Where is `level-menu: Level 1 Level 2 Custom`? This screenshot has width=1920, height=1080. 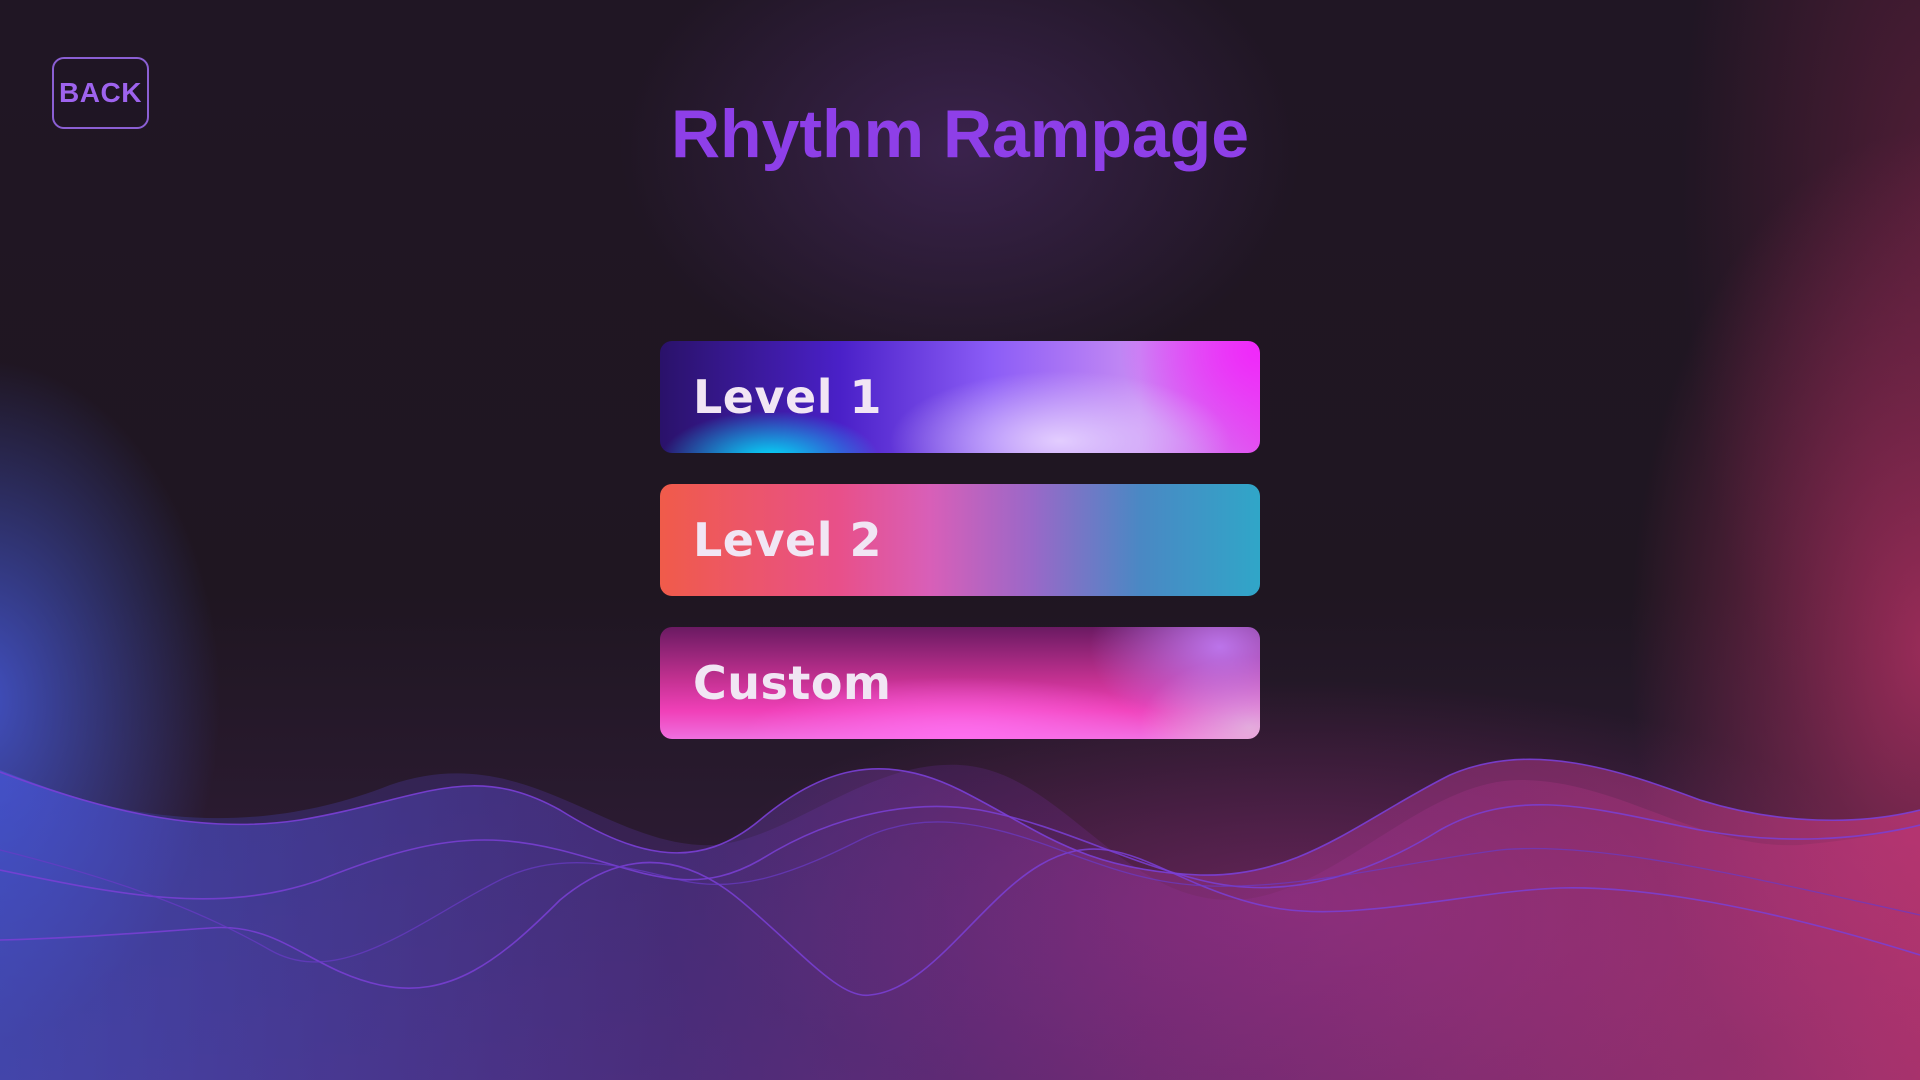 level-menu: Level 1 Level 2 Custom is located at coordinates (960, 555).